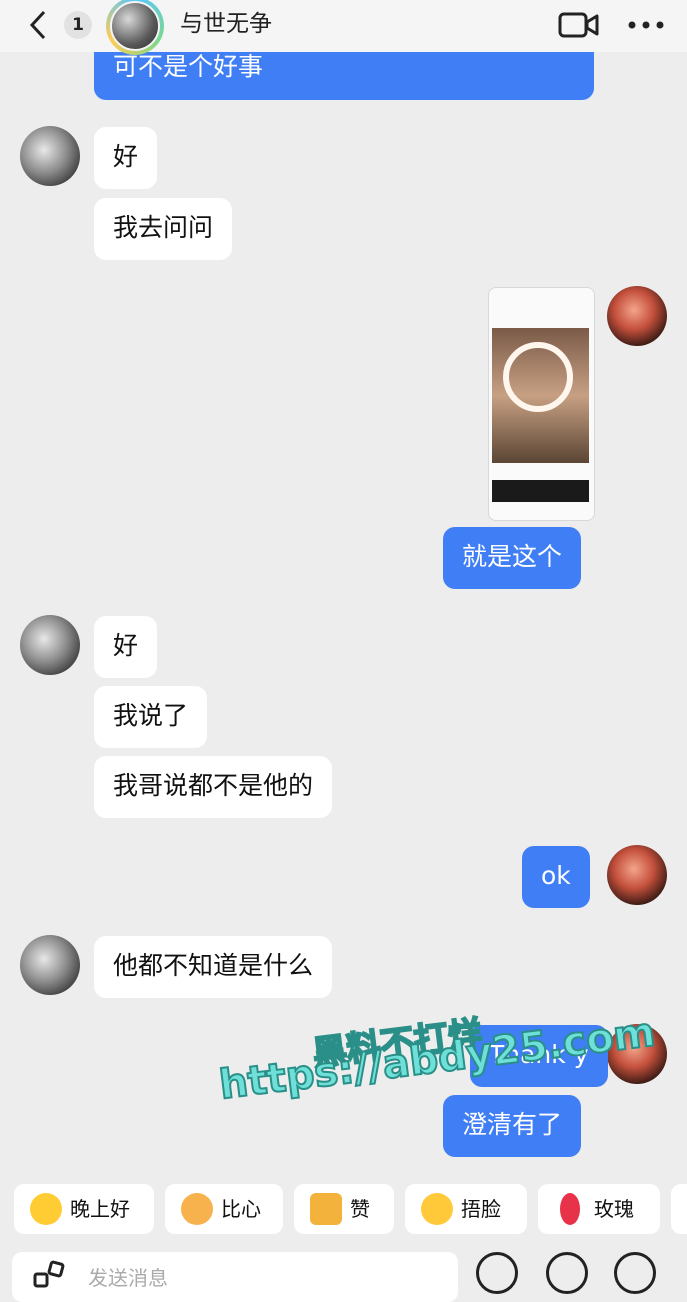 The height and width of the screenshot is (1302, 687). I want to click on message-outgoing: 就是这个, so click(512, 558).